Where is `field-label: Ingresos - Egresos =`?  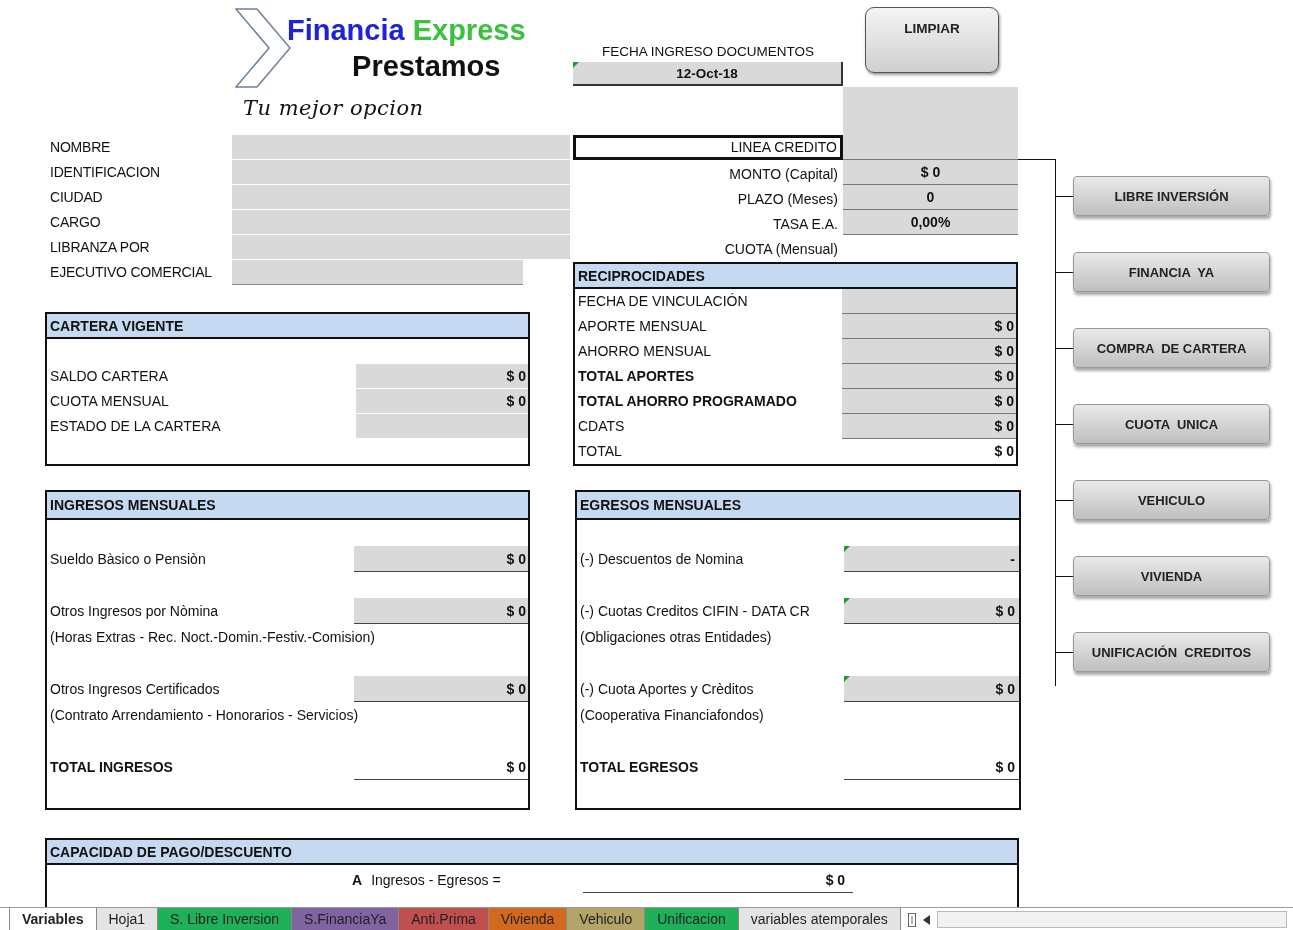
field-label: Ingresos - Egresos = is located at coordinates (436, 880).